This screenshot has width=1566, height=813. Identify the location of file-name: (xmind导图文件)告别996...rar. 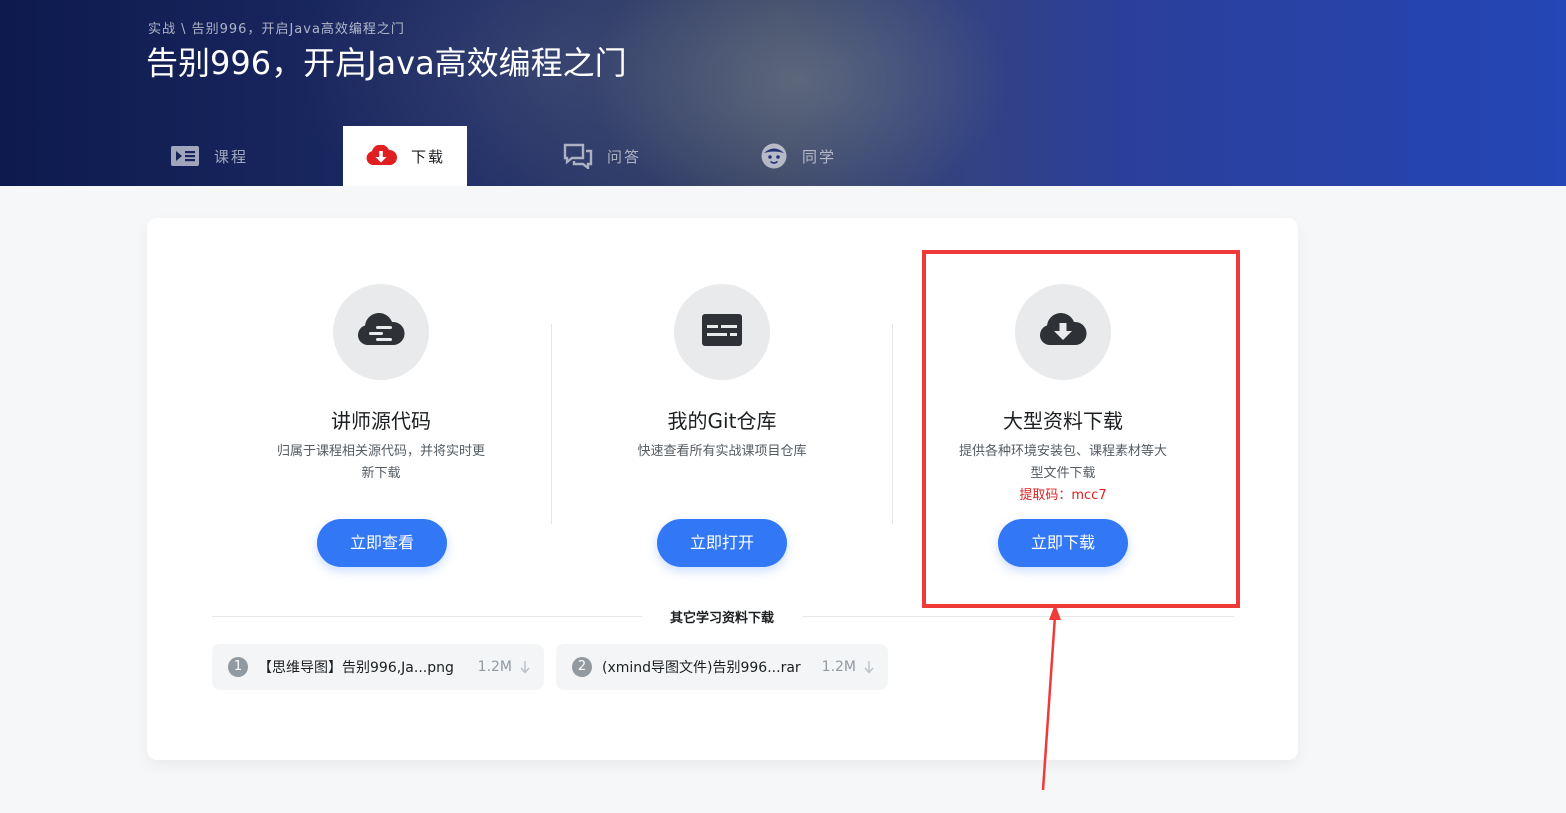
(701, 668).